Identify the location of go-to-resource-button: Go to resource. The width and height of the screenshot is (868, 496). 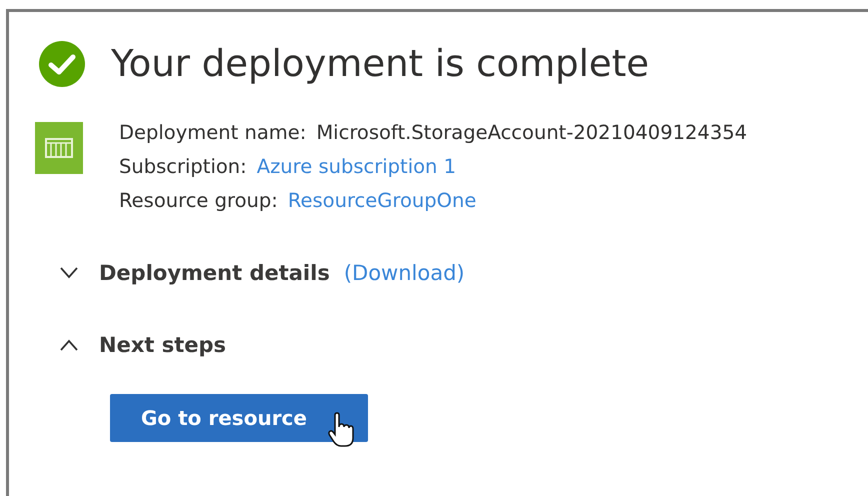
(239, 418).